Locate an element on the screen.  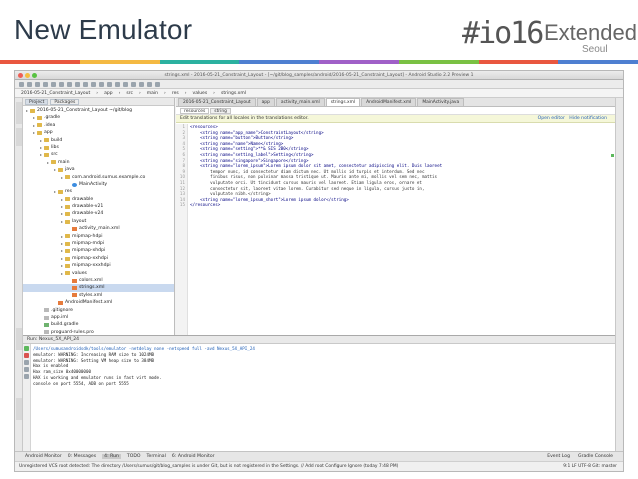
xml-structure-tab: string is located at coordinates (220, 110).